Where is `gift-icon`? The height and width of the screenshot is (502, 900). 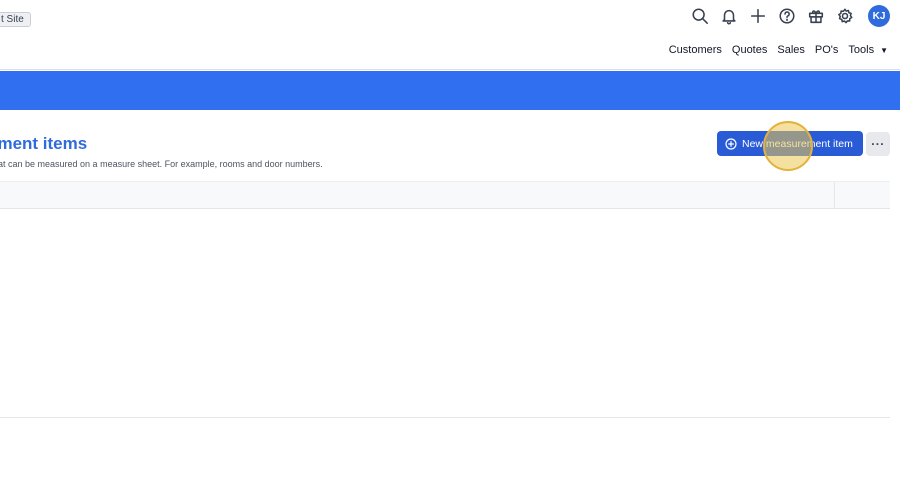
gift-icon is located at coordinates (816, 16).